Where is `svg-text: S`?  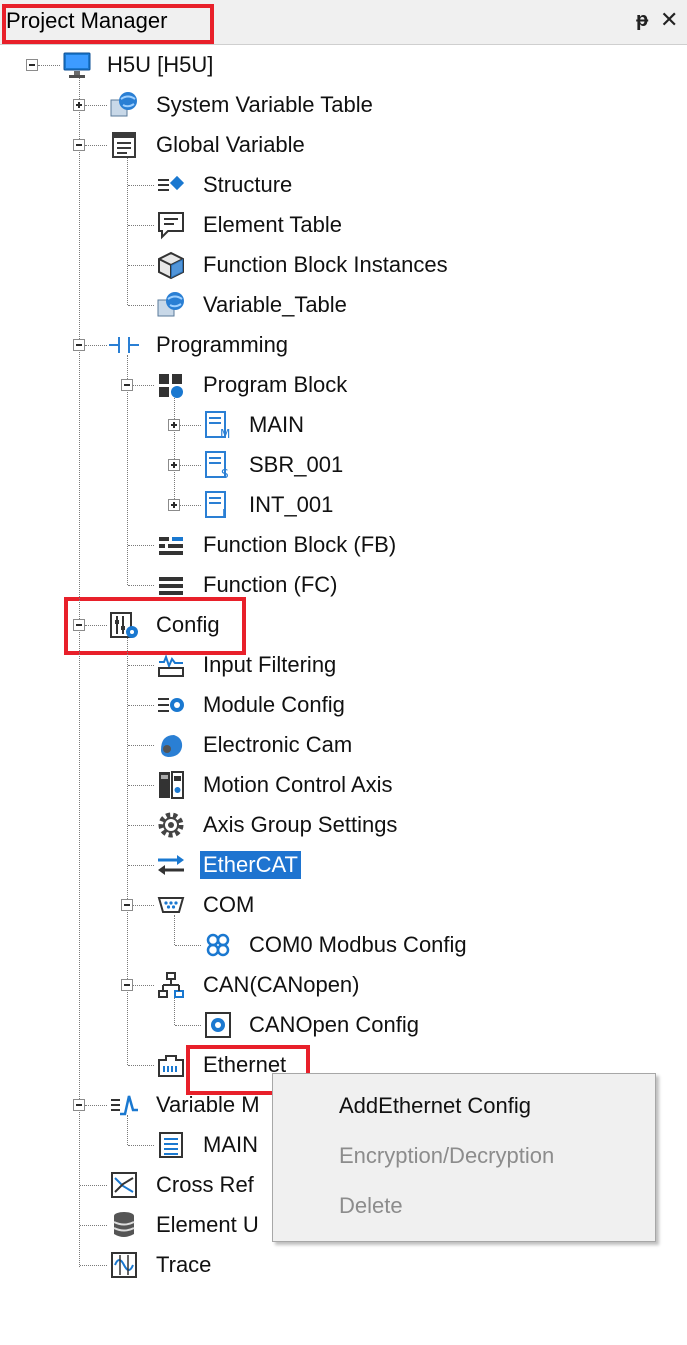
svg-text: S is located at coordinates (225, 473).